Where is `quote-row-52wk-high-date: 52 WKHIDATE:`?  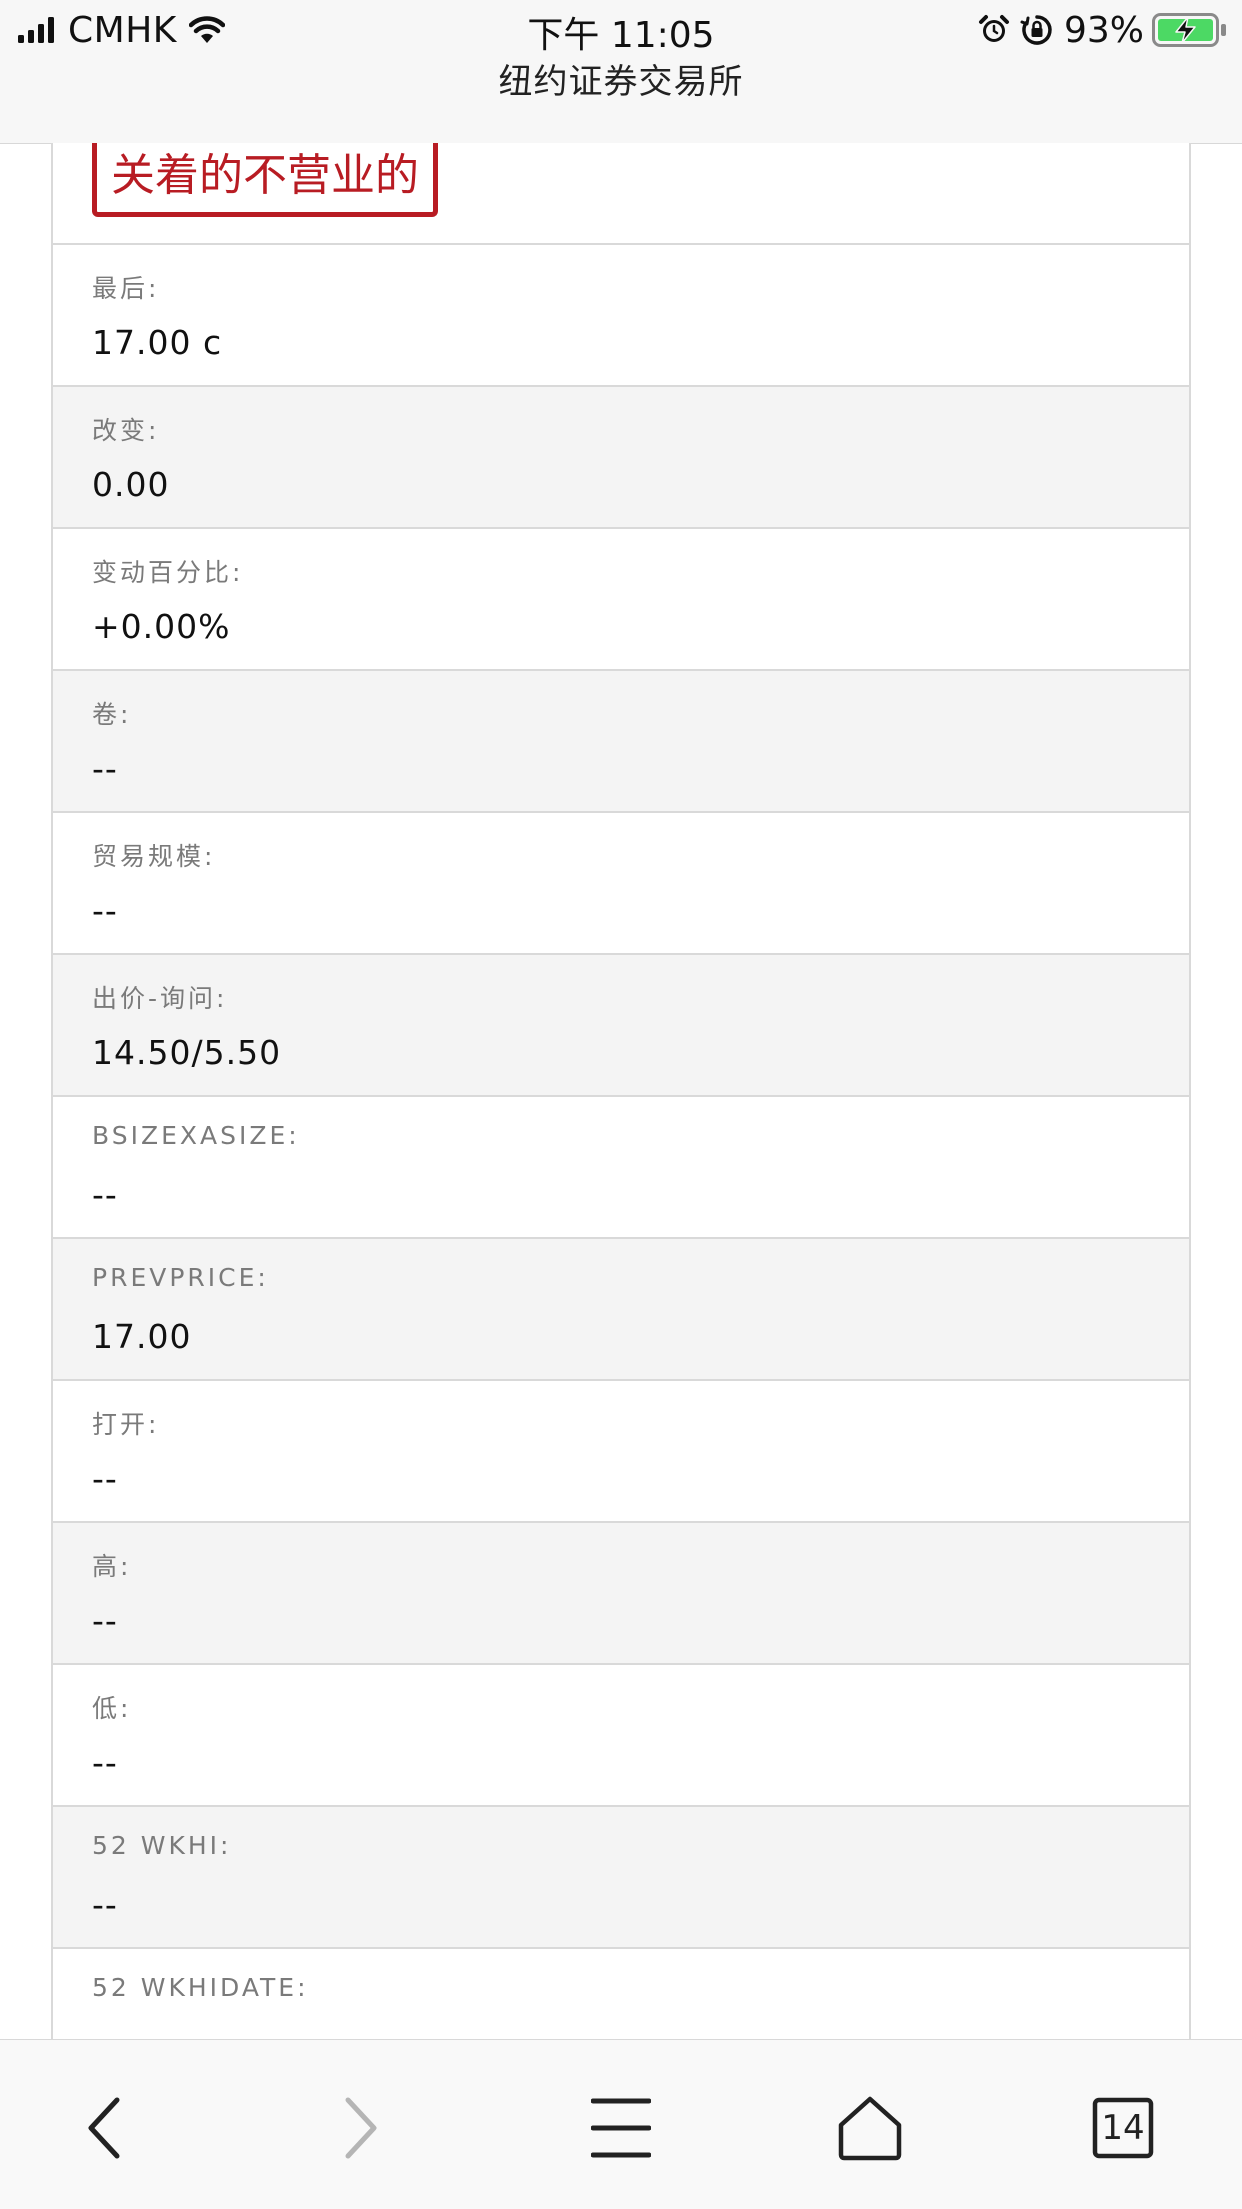 quote-row-52wk-high-date: 52 WKHIDATE: is located at coordinates (621, 1994).